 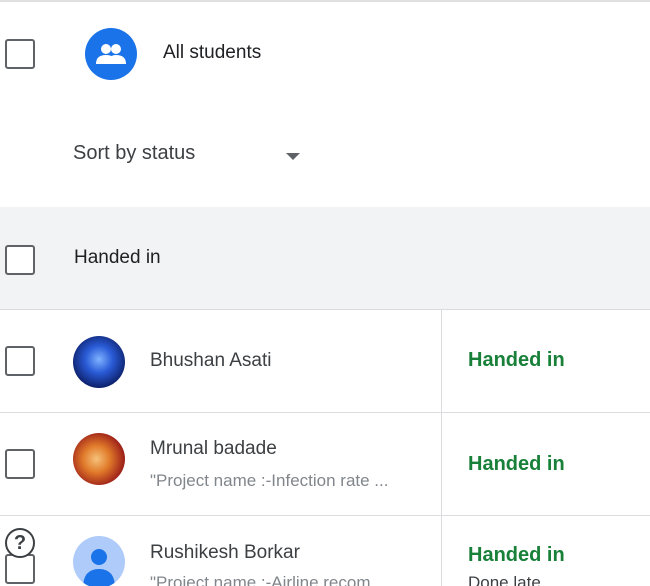 I want to click on chevron-down-icon, so click(x=293, y=156).